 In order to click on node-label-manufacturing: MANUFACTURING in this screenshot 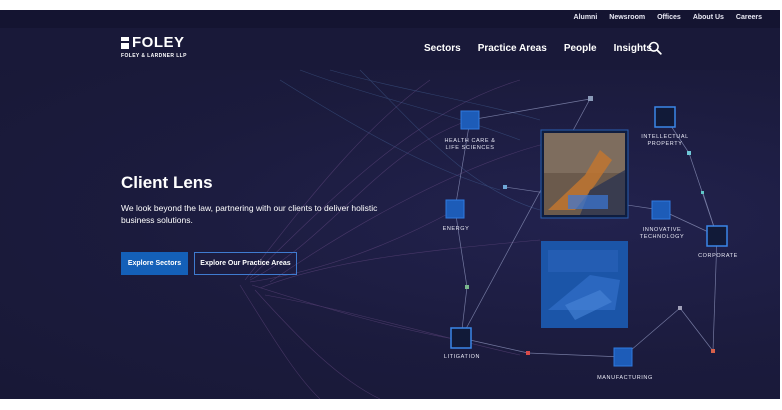, I will do `click(625, 378)`.